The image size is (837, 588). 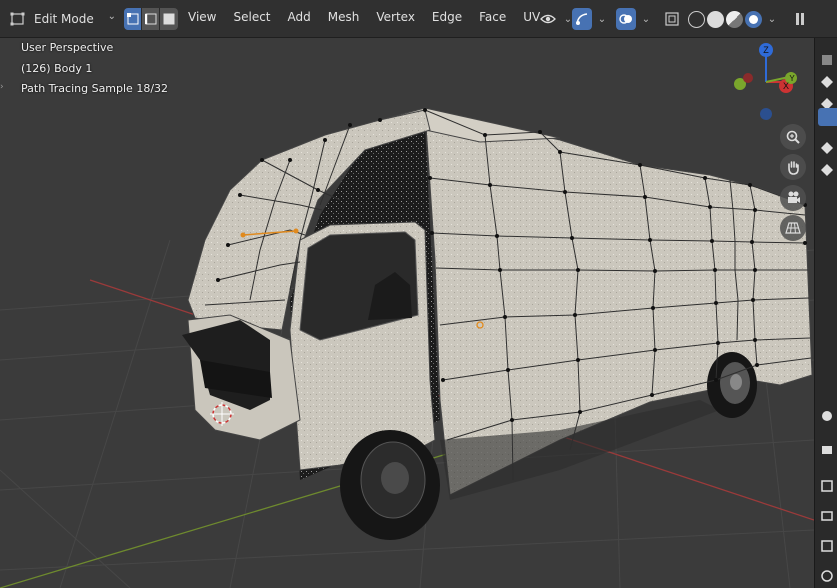 I want to click on render-sample-status: Path Tracing Sample 18/32, so click(x=95, y=88).